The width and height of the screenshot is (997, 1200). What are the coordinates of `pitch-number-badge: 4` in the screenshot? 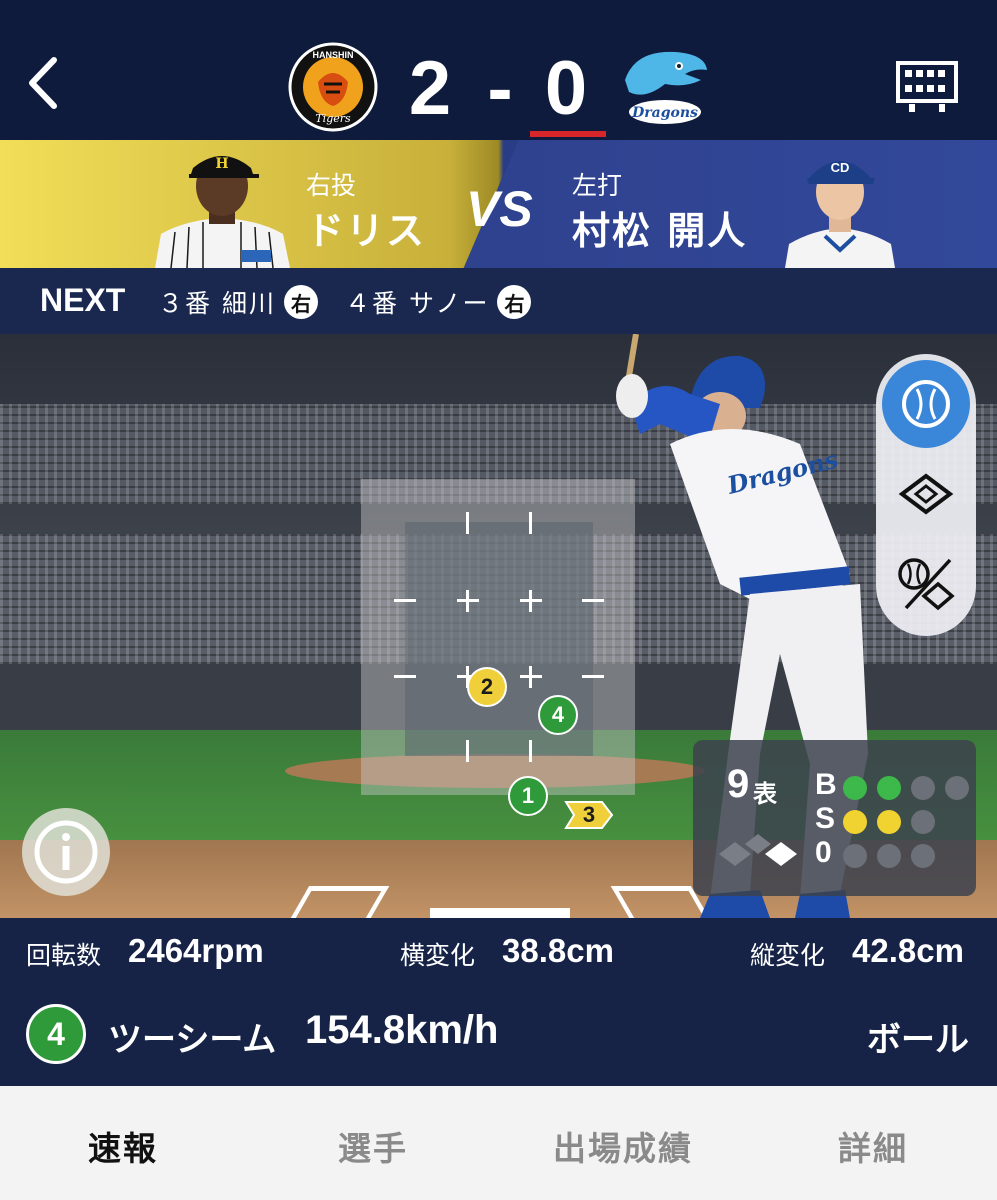 It's located at (56, 1034).